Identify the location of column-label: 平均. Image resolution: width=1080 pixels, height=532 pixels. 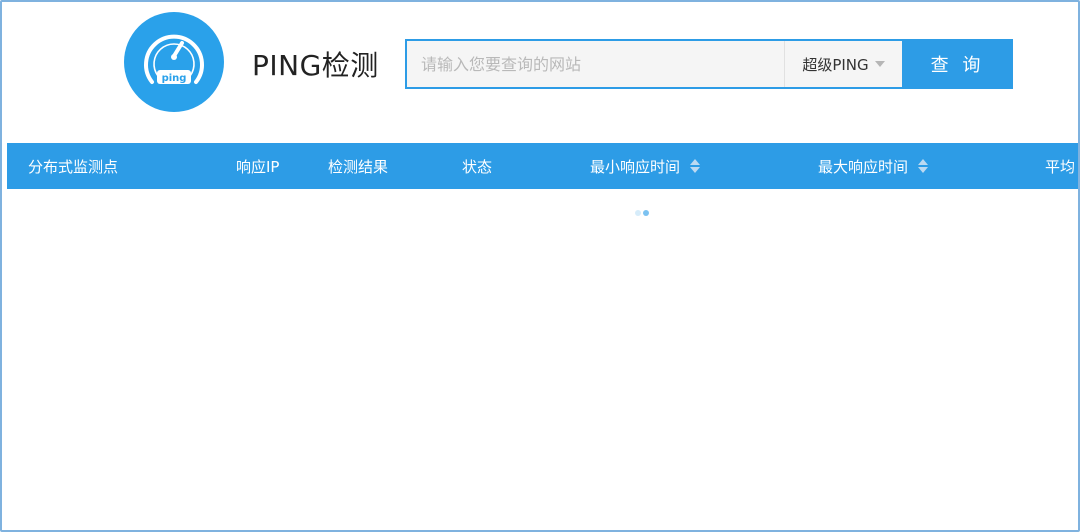
(1060, 166).